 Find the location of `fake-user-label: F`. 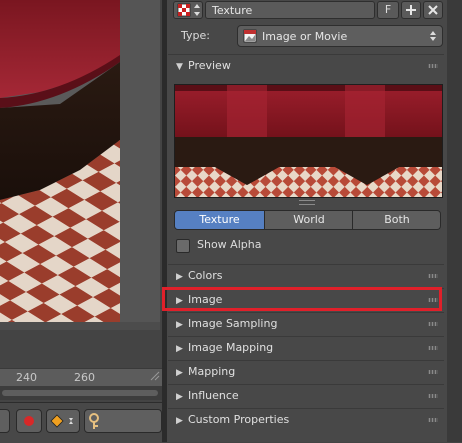

fake-user-label: F is located at coordinates (388, 9).